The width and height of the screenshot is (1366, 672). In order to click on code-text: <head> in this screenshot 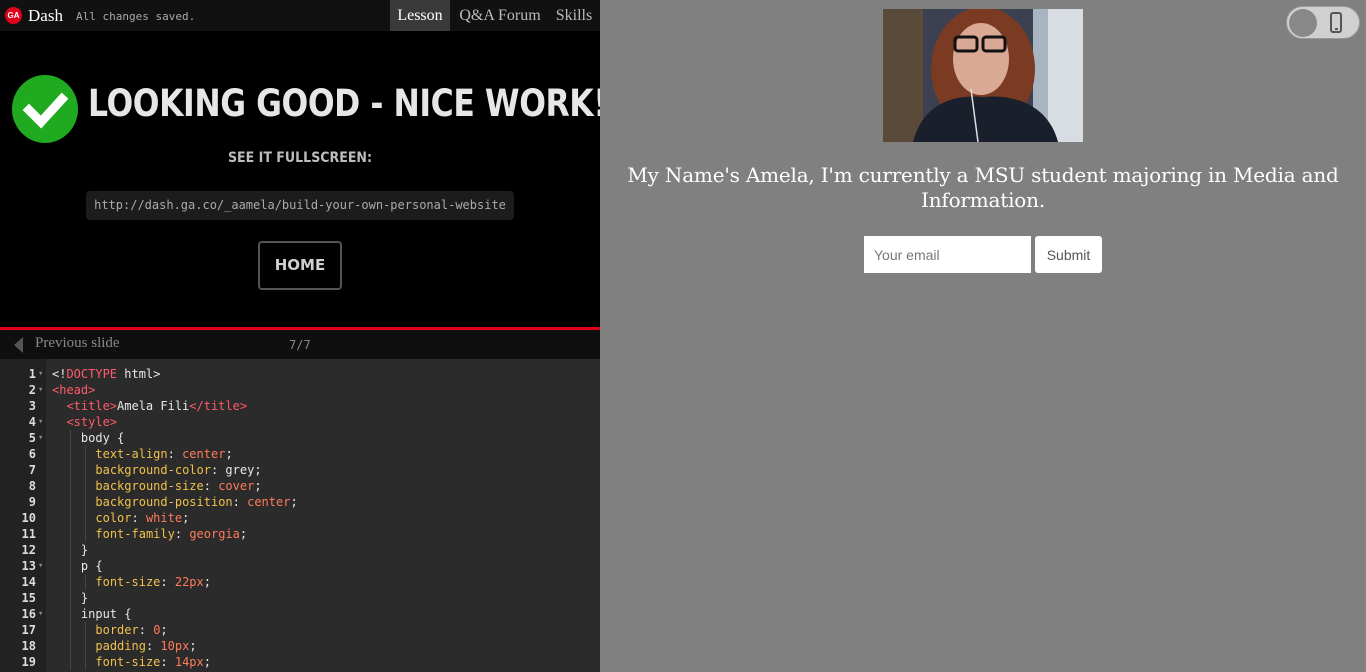, I will do `click(73, 390)`.